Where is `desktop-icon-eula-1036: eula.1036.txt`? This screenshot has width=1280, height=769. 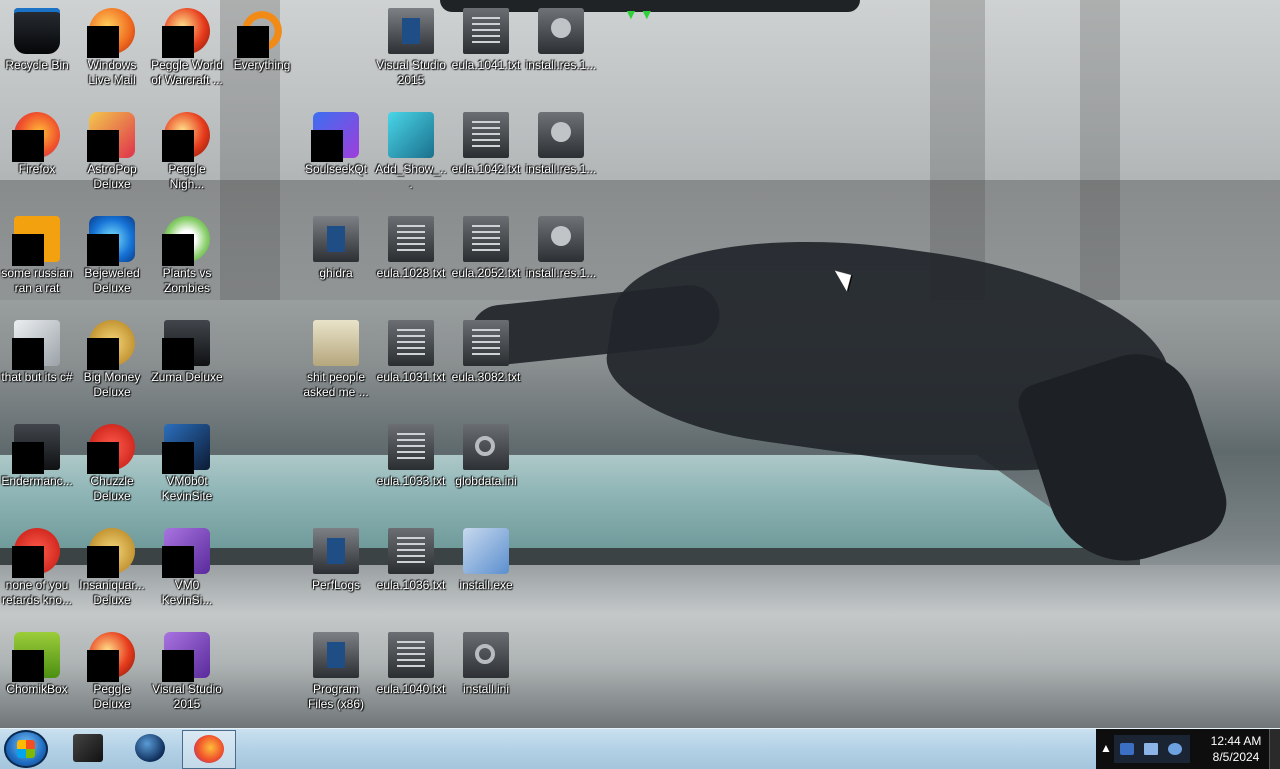 desktop-icon-eula-1036: eula.1036.txt is located at coordinates (411, 574).